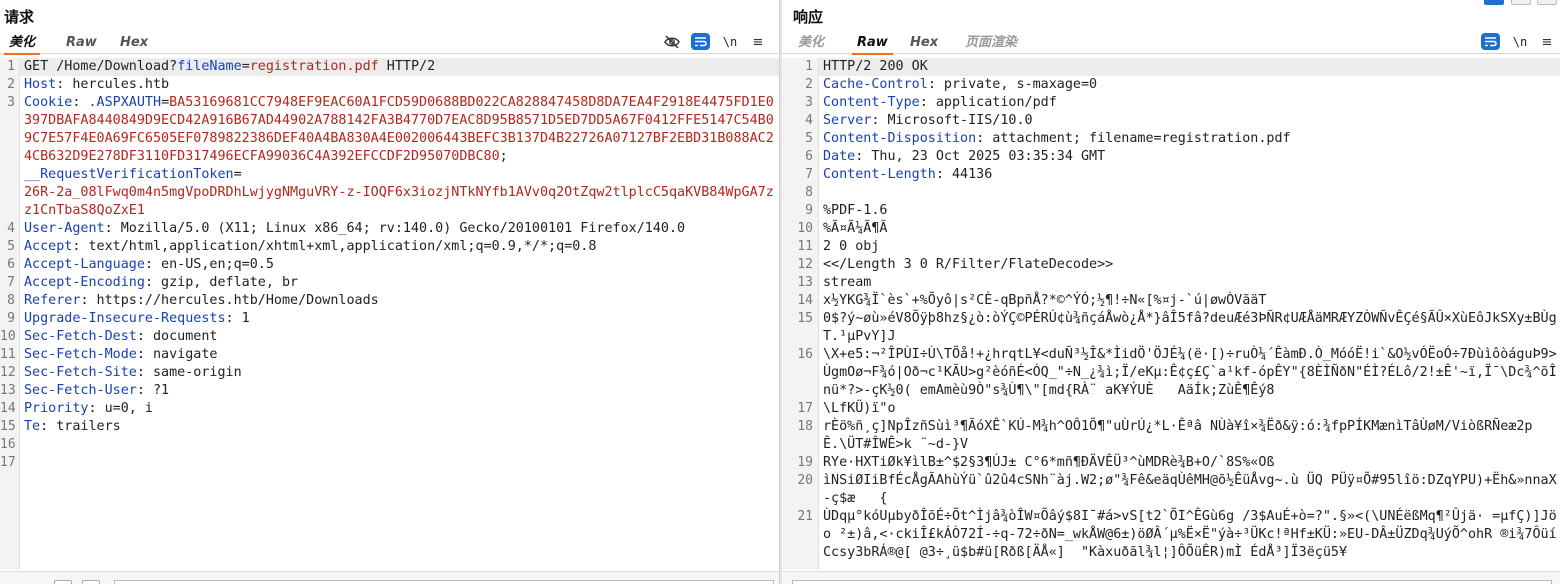  Describe the element at coordinates (314, 66) in the screenshot. I see `param-value: registration.pdf` at that location.